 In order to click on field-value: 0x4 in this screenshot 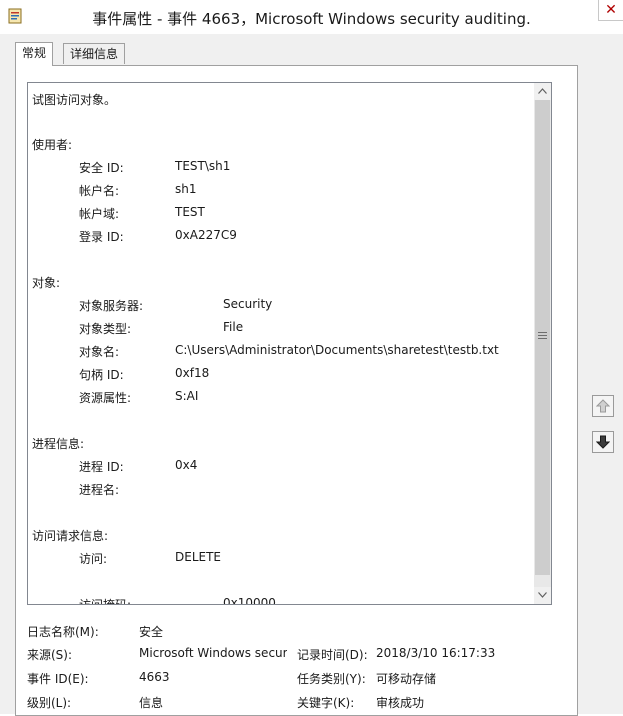, I will do `click(186, 465)`.